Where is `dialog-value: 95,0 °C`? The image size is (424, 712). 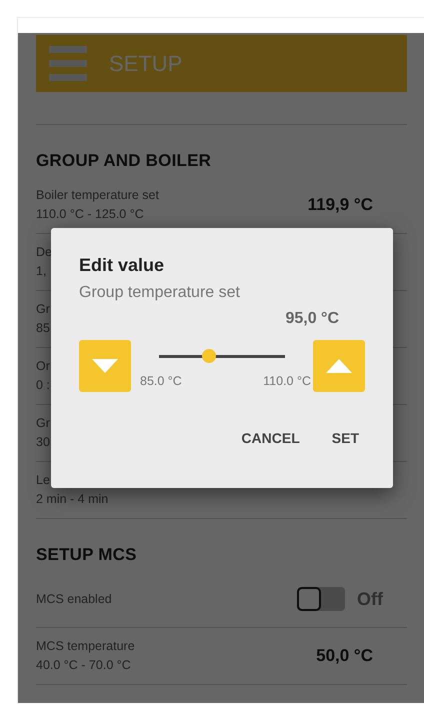 dialog-value: 95,0 °C is located at coordinates (311, 319).